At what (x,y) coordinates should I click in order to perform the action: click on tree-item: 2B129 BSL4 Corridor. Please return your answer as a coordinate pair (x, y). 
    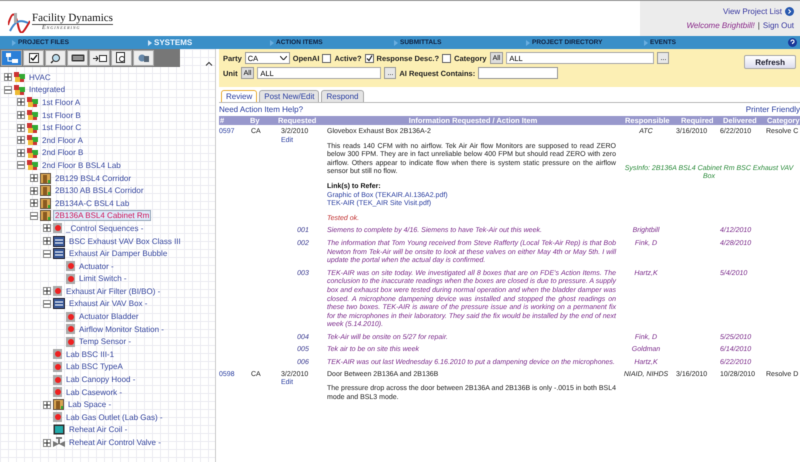
    Looking at the image, I should click on (93, 178).